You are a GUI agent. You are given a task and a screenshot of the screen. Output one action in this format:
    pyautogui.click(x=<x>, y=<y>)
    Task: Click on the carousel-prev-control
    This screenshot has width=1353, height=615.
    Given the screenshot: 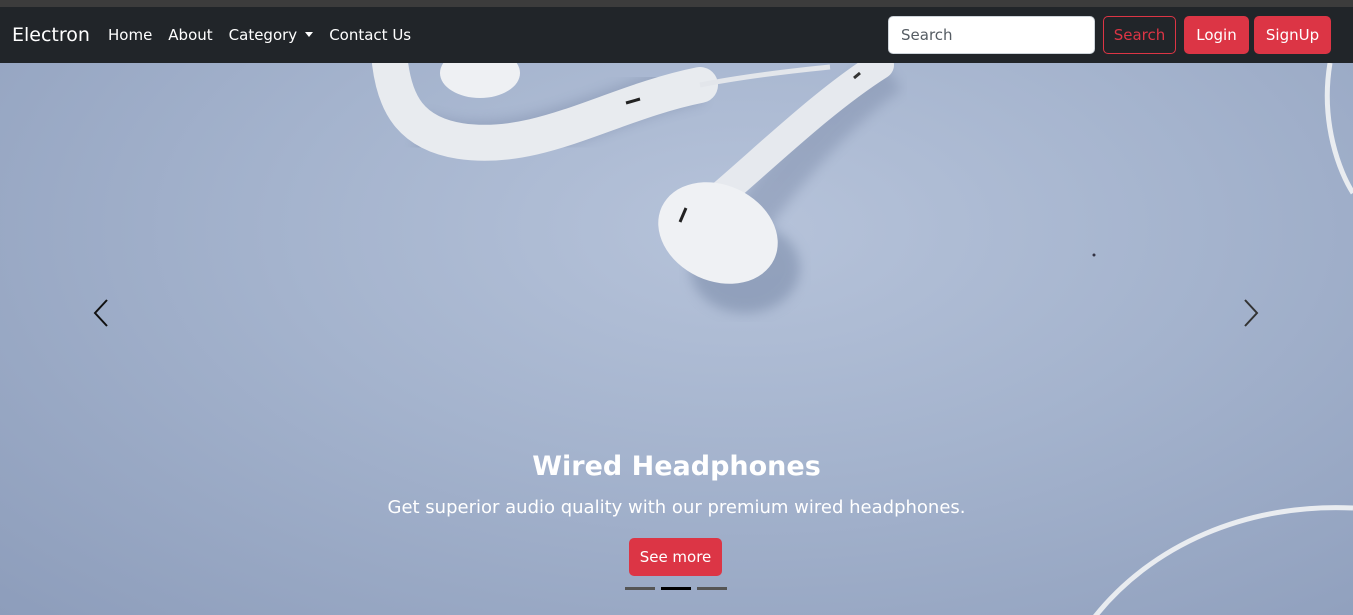 What is the action you would take?
    pyautogui.click(x=100, y=339)
    